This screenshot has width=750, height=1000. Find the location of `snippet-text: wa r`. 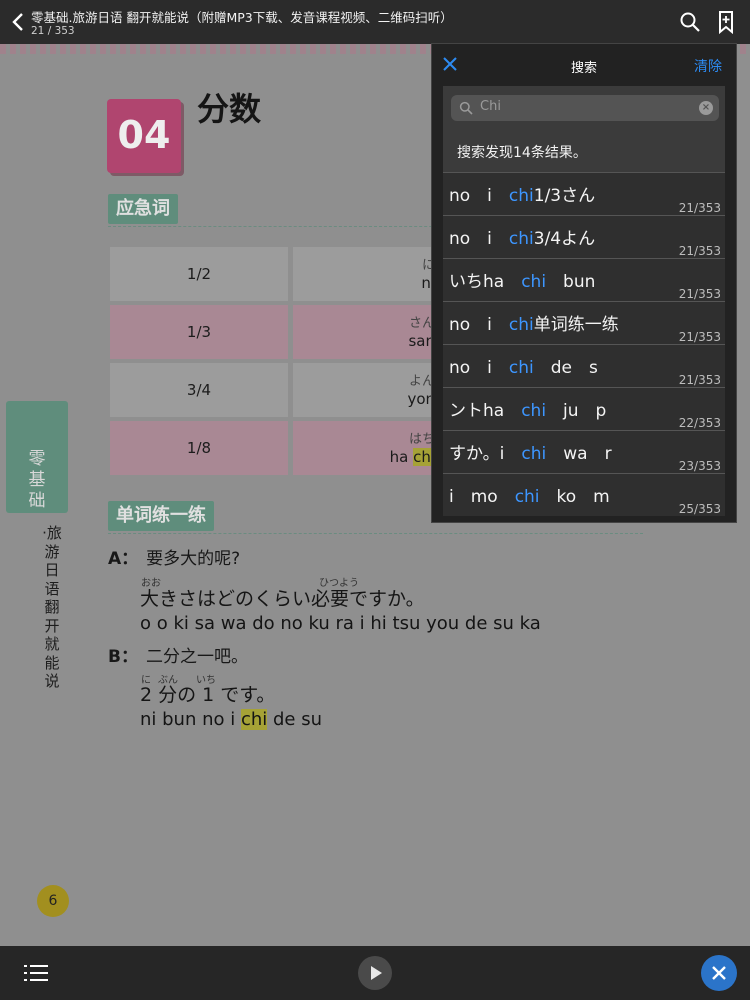

snippet-text: wa r is located at coordinates (579, 454).